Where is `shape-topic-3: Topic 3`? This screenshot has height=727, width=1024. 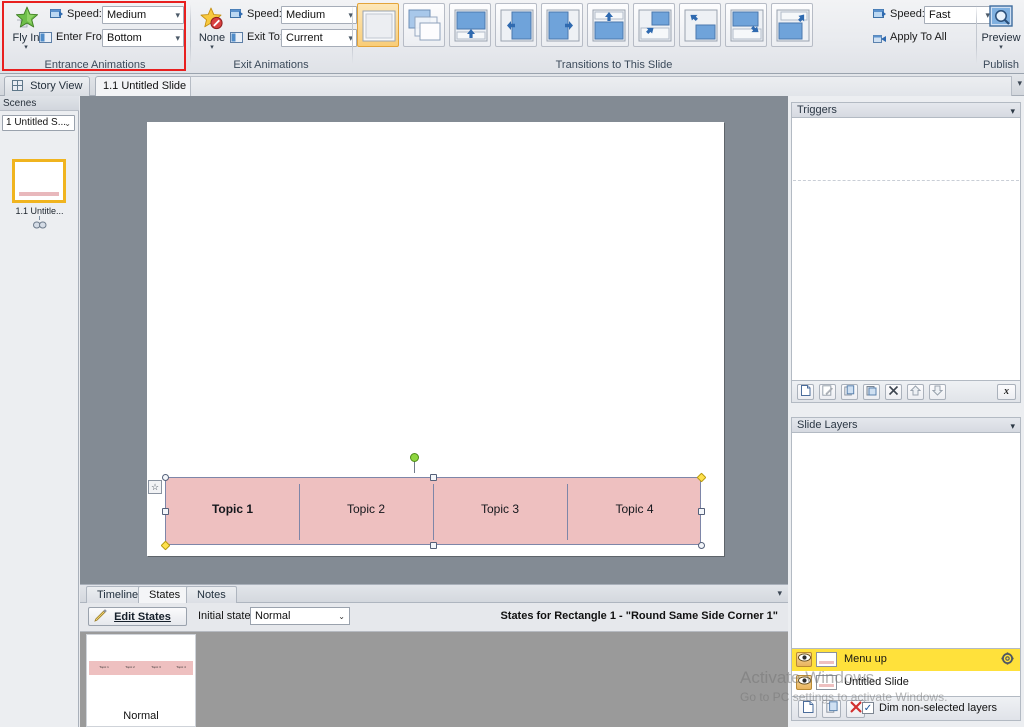 shape-topic-3: Topic 3 is located at coordinates (500, 509).